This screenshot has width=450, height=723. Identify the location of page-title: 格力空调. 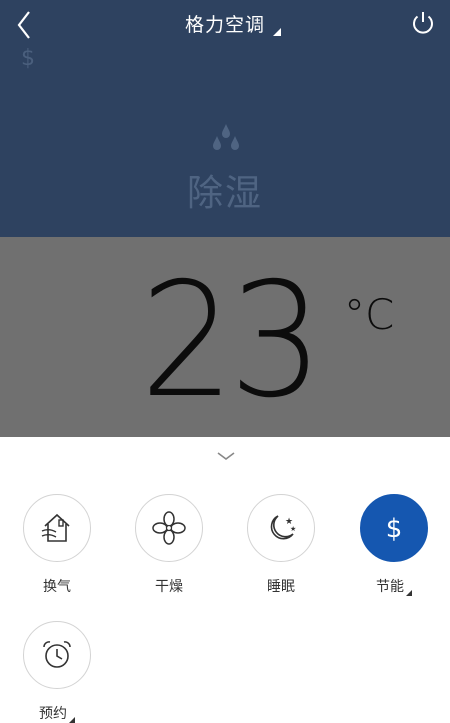
(225, 23).